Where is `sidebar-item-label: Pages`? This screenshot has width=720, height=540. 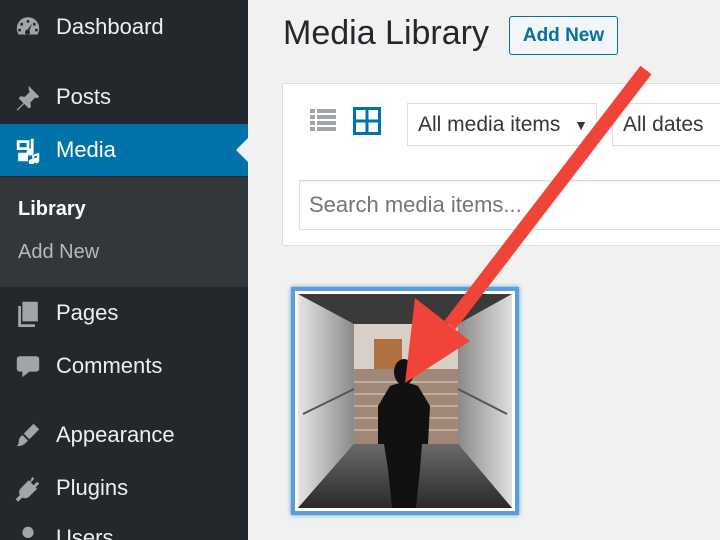
sidebar-item-label: Pages is located at coordinates (87, 312).